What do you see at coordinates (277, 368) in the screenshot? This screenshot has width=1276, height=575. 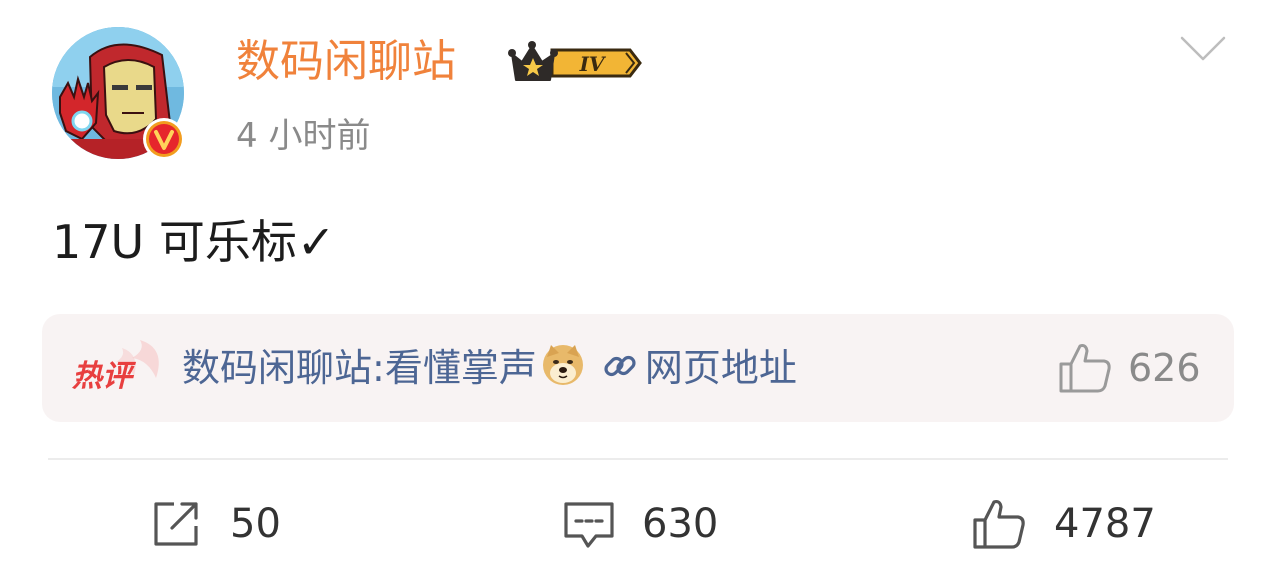 I see `hot-comment-author: 数码闲聊站` at bounding box center [277, 368].